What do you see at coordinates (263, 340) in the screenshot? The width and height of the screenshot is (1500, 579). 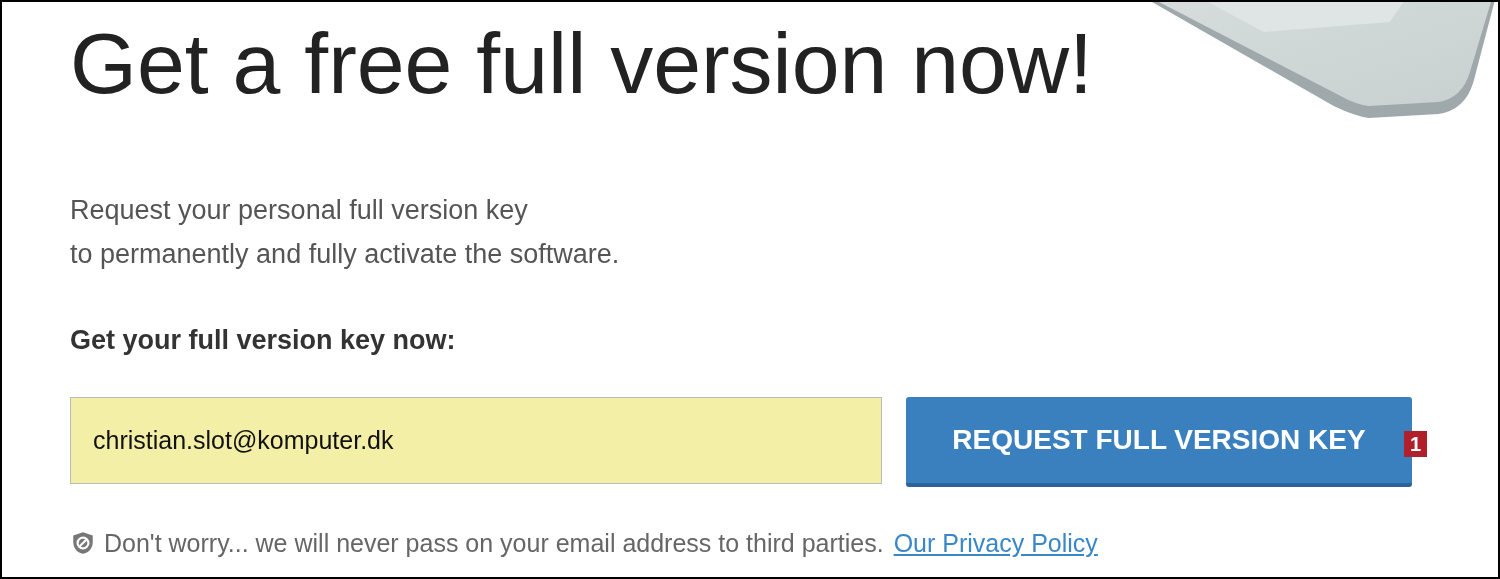 I see `form-label: Get your full version key now:` at bounding box center [263, 340].